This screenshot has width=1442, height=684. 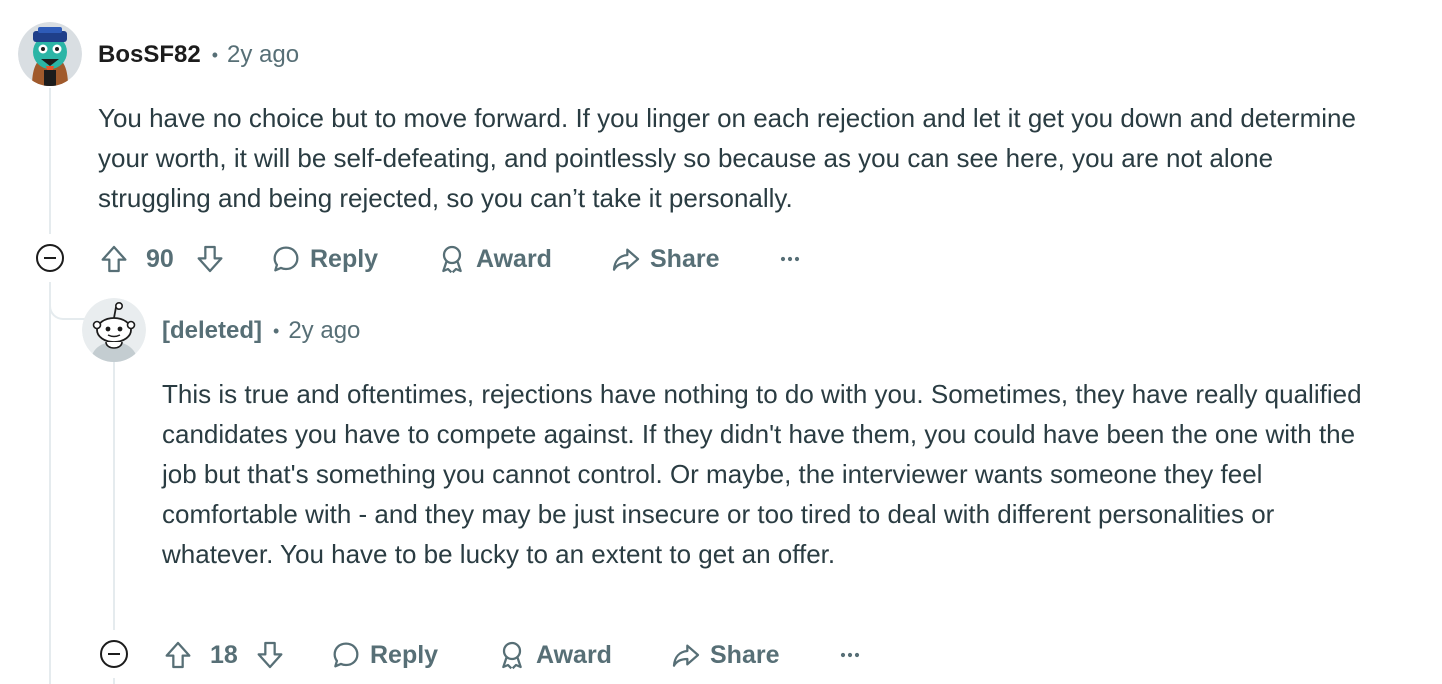 I want to click on thread-line-reply, so click(x=114, y=496).